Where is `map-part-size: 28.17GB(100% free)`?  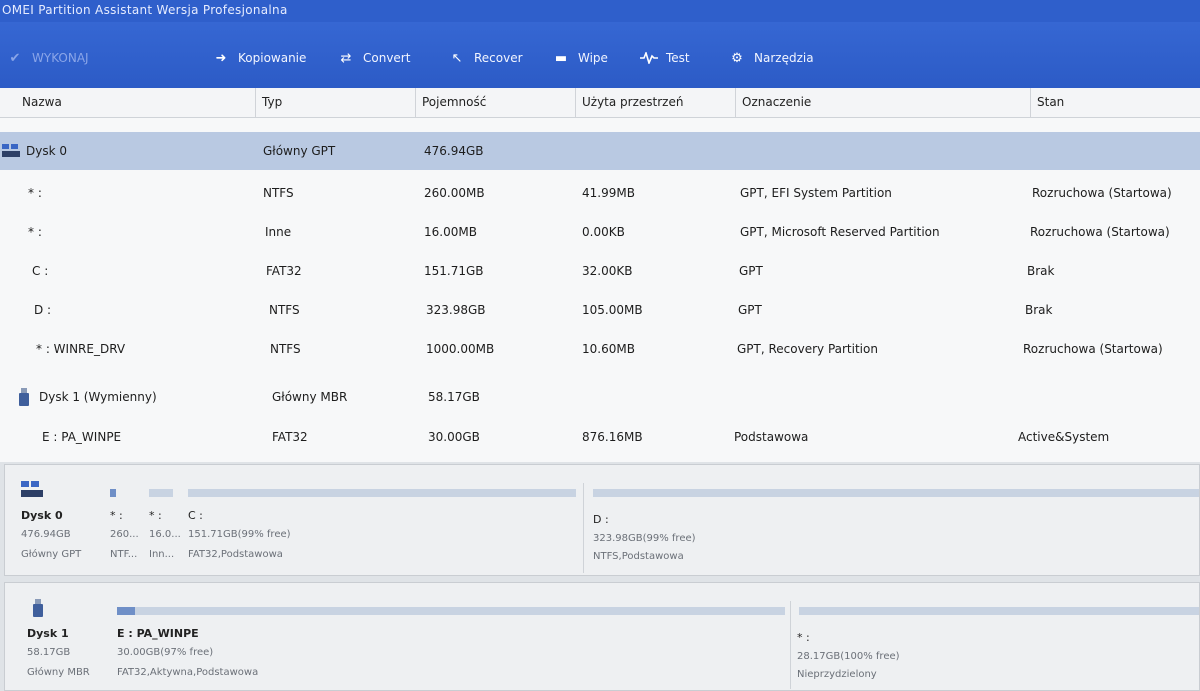
map-part-size: 28.17GB(100% free) is located at coordinates (848, 656).